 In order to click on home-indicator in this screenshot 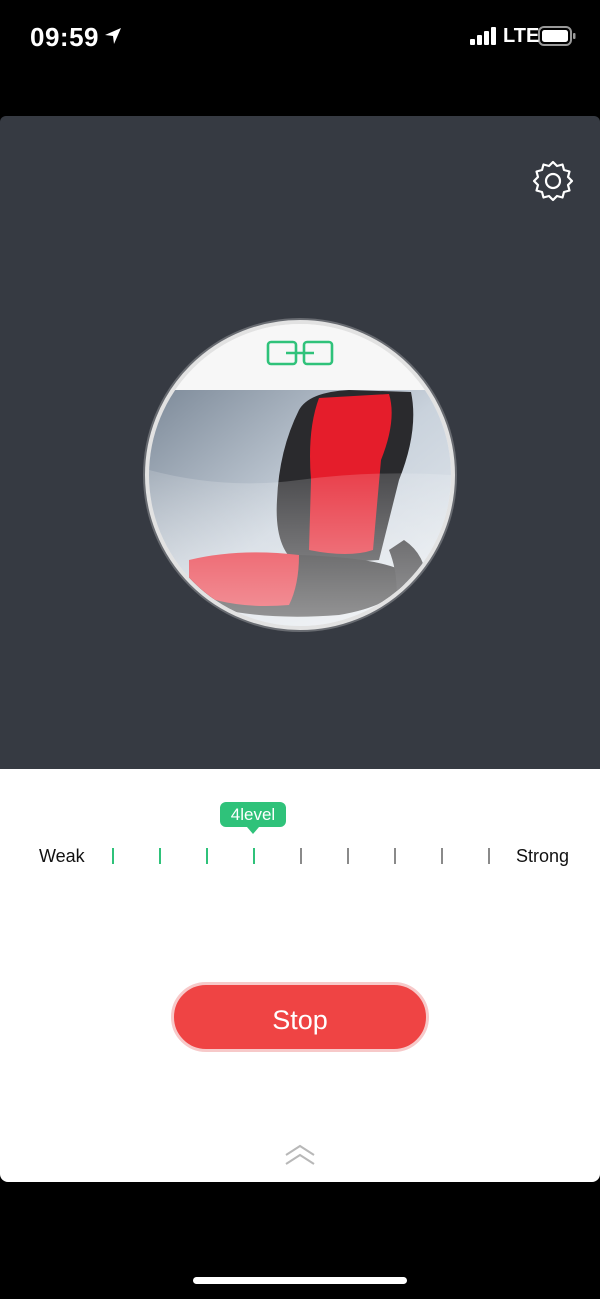, I will do `click(300, 1280)`.